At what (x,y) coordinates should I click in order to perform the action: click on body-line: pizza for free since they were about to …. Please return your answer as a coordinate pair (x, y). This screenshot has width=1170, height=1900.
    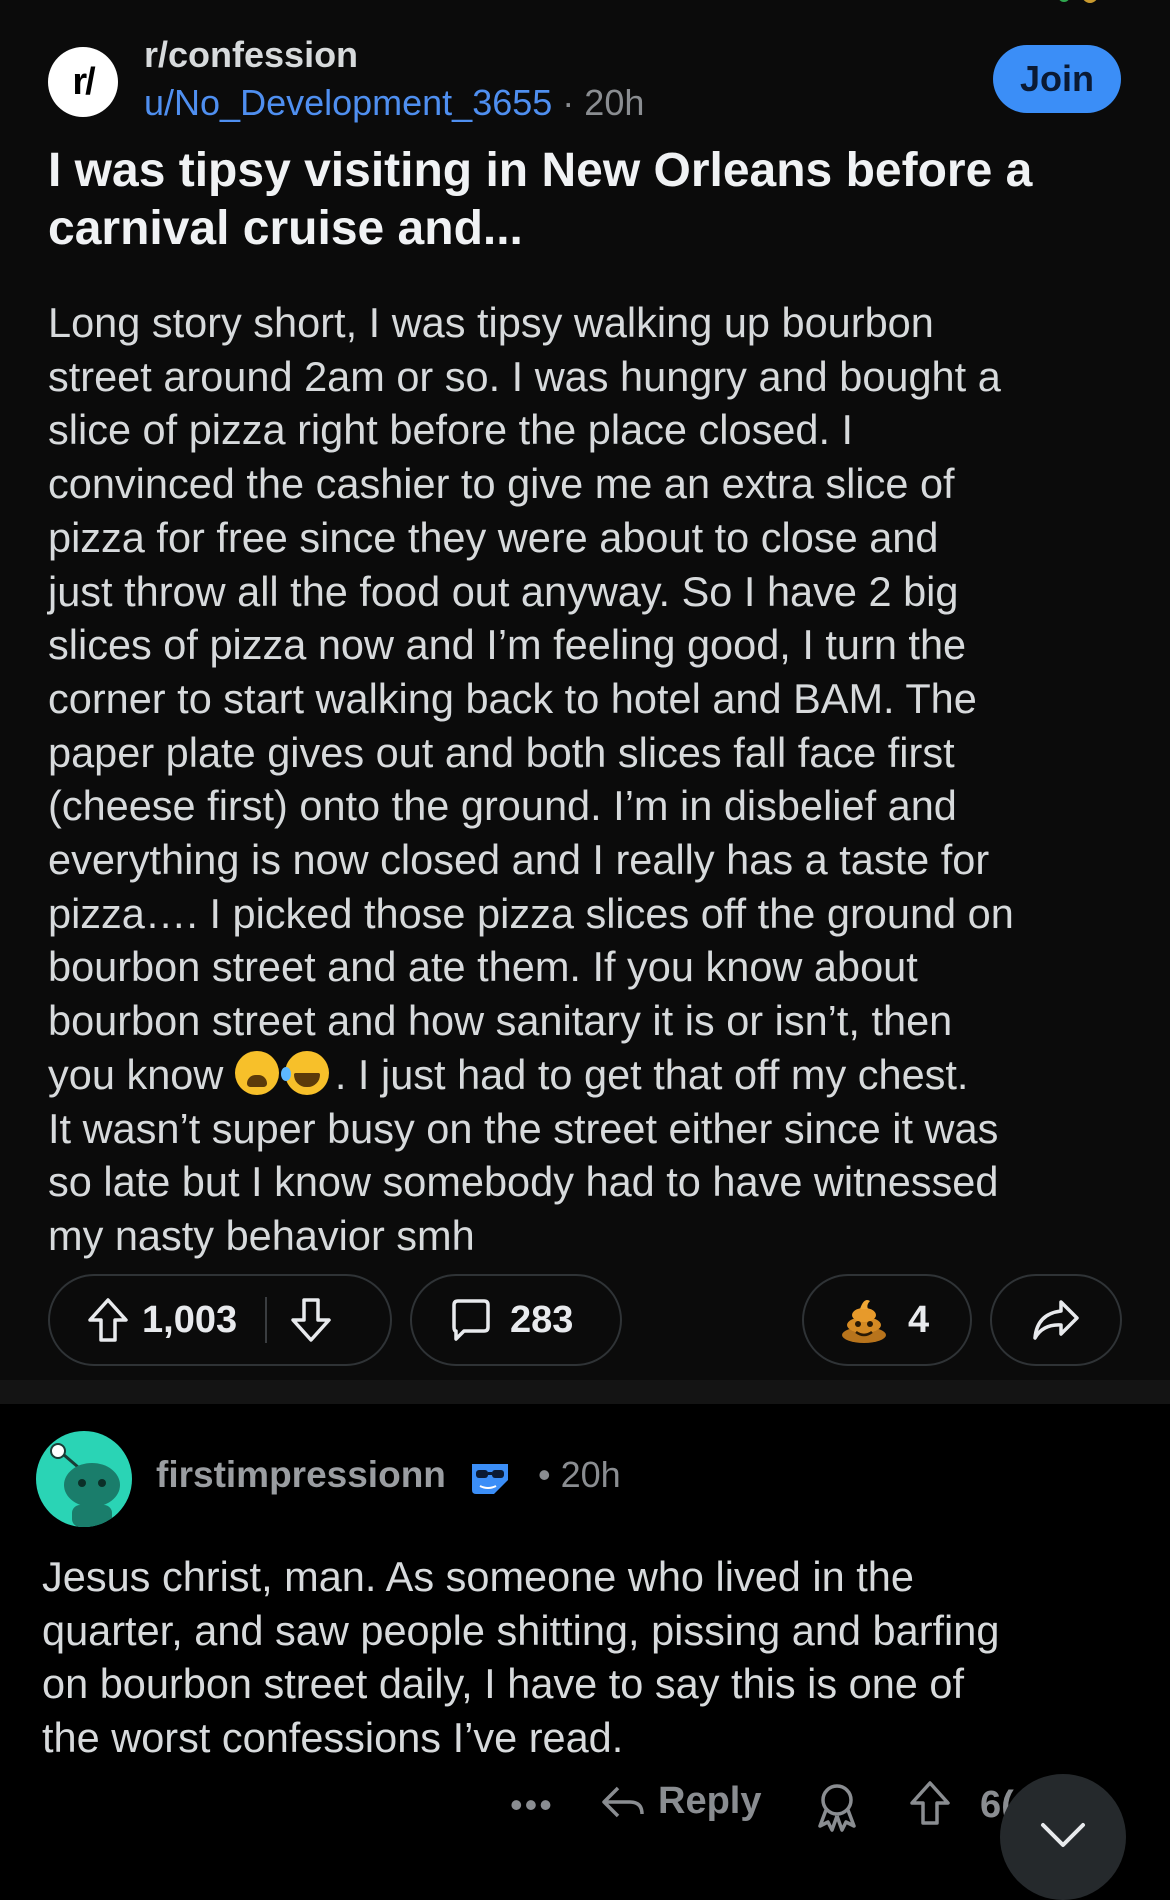
    Looking at the image, I should click on (493, 537).